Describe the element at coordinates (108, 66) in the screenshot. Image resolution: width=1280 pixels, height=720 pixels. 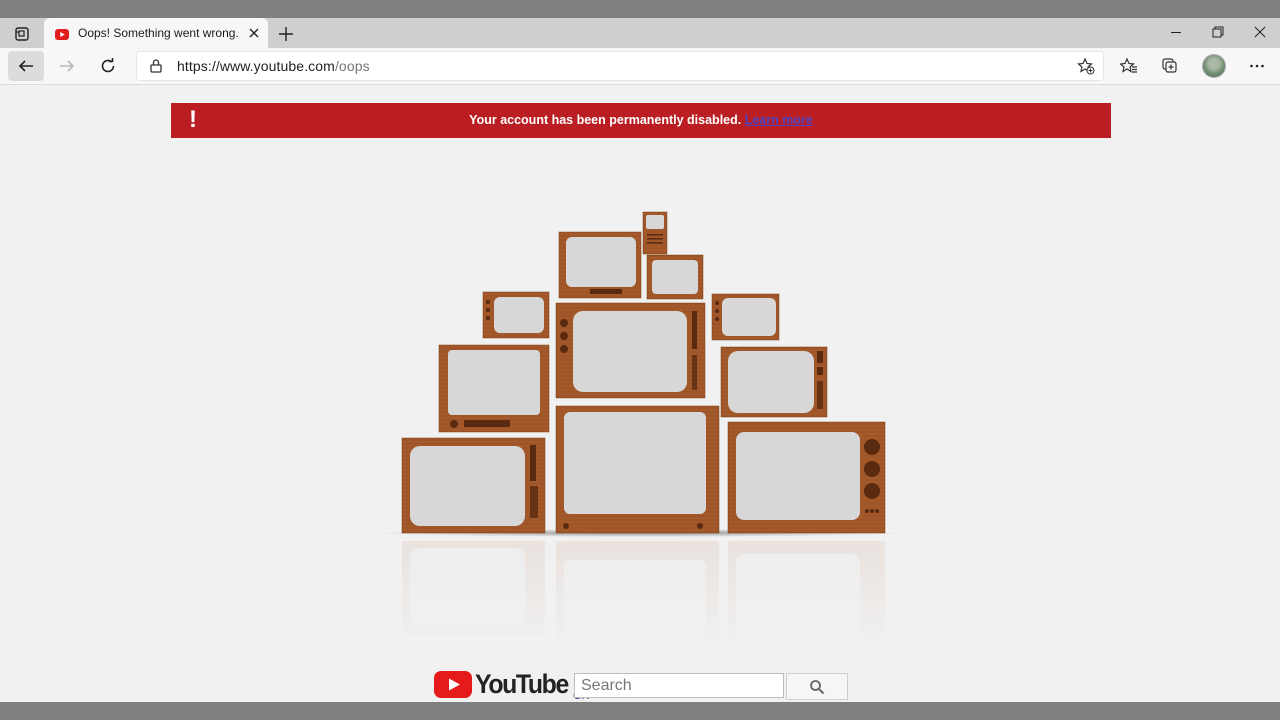
I see `refresh-icon` at that location.